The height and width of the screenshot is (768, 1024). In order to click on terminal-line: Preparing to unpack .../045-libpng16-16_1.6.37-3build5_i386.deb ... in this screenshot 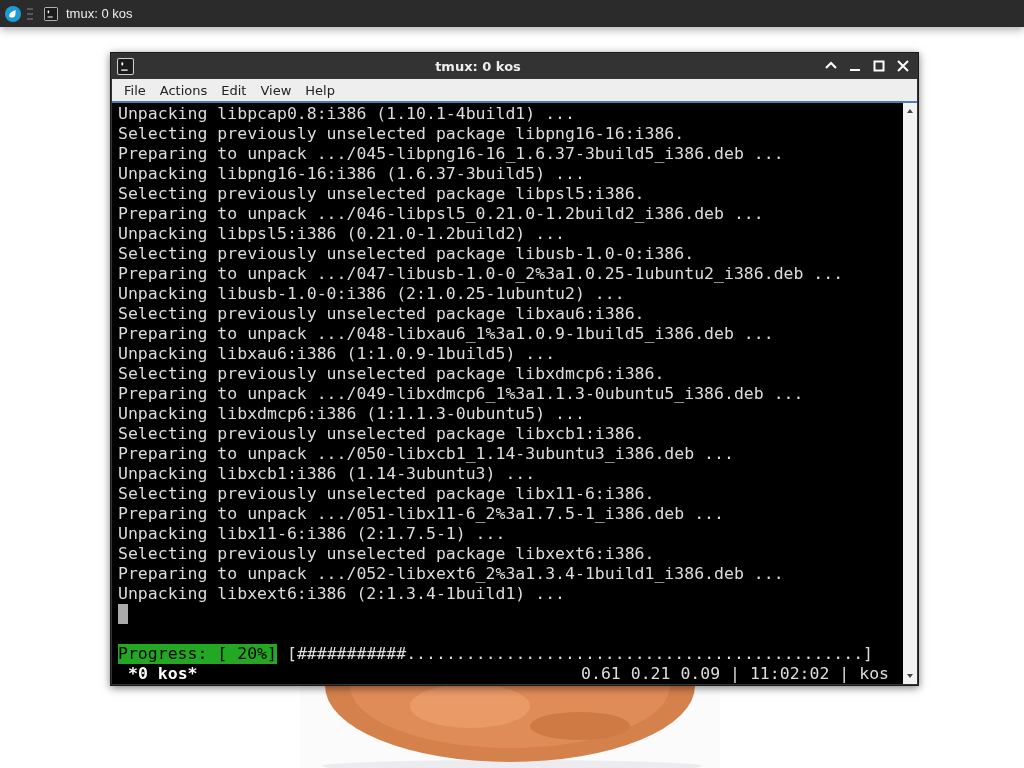, I will do `click(451, 154)`.